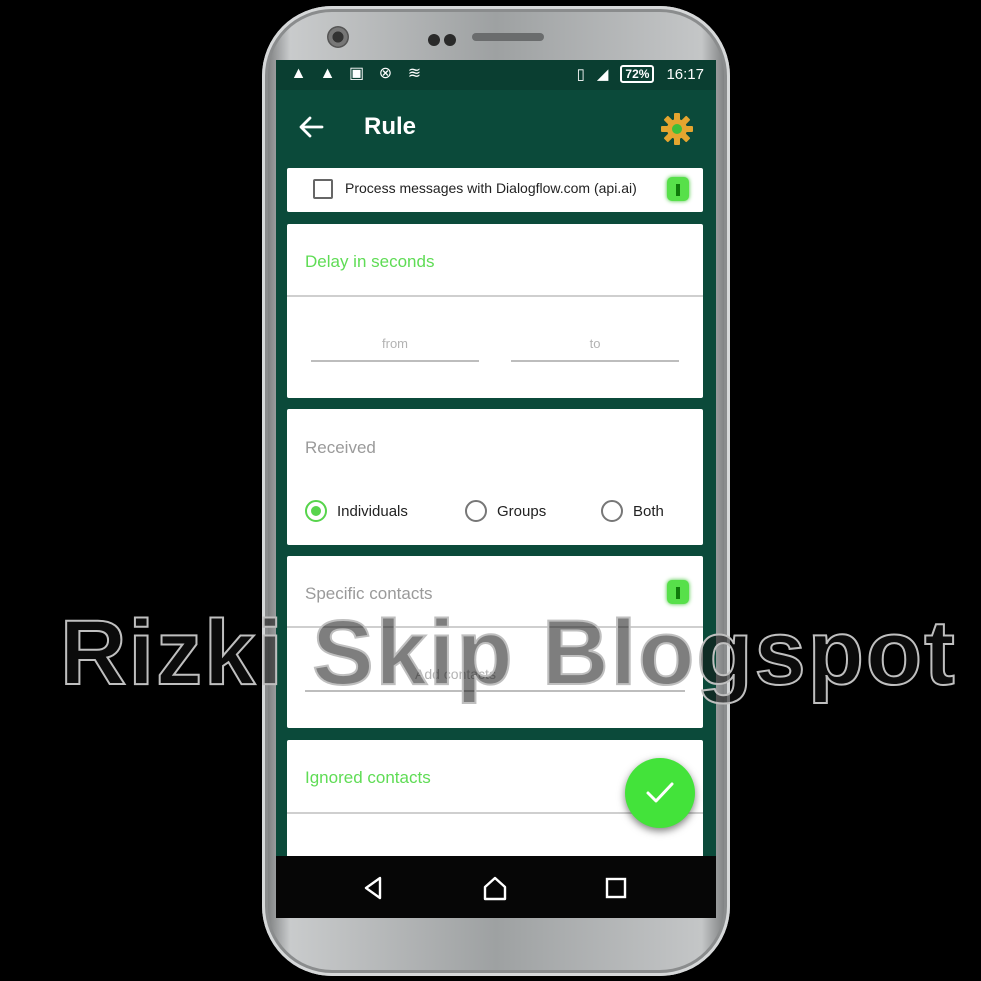 The height and width of the screenshot is (981, 981). Describe the element at coordinates (616, 888) in the screenshot. I see `nav-recents-icon` at that location.